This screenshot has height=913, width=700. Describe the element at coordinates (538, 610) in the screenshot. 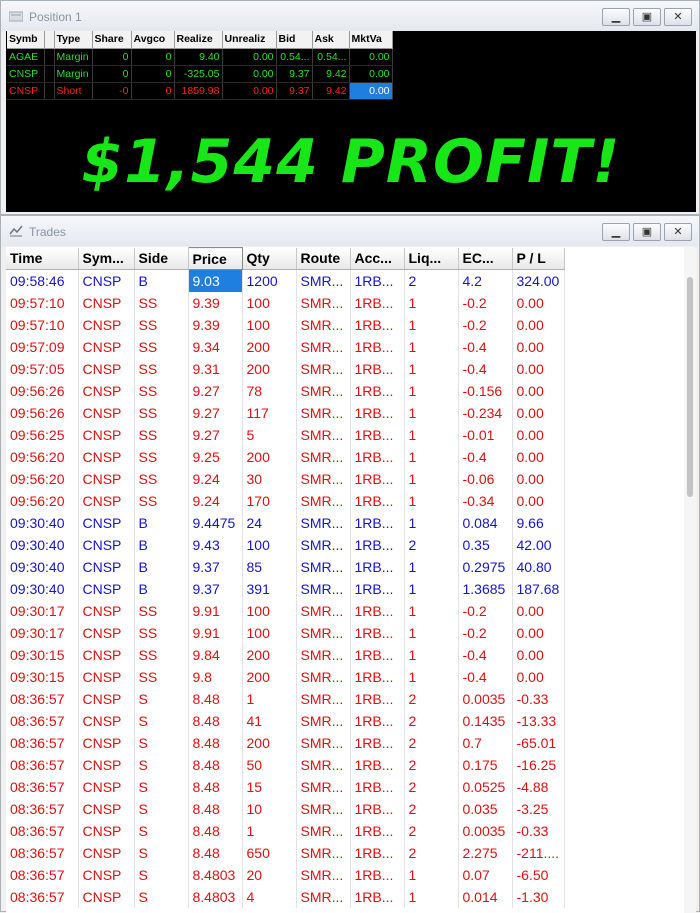

I see `trade-cell: 0.00` at that location.